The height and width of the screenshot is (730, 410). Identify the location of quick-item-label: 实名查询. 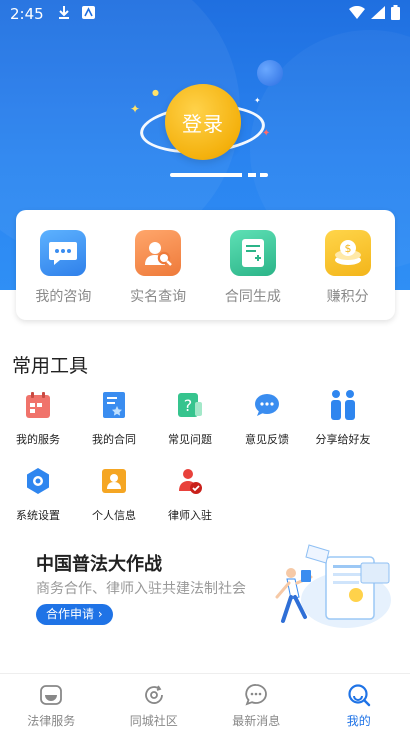
(158, 297).